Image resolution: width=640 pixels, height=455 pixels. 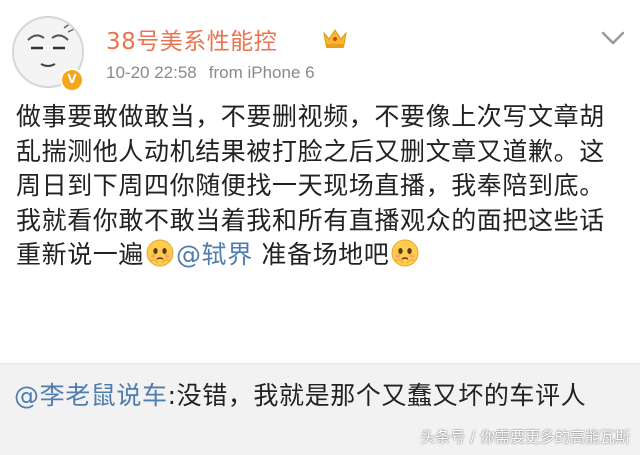 What do you see at coordinates (214, 254) in the screenshot?
I see `mention-link: @轼界` at bounding box center [214, 254].